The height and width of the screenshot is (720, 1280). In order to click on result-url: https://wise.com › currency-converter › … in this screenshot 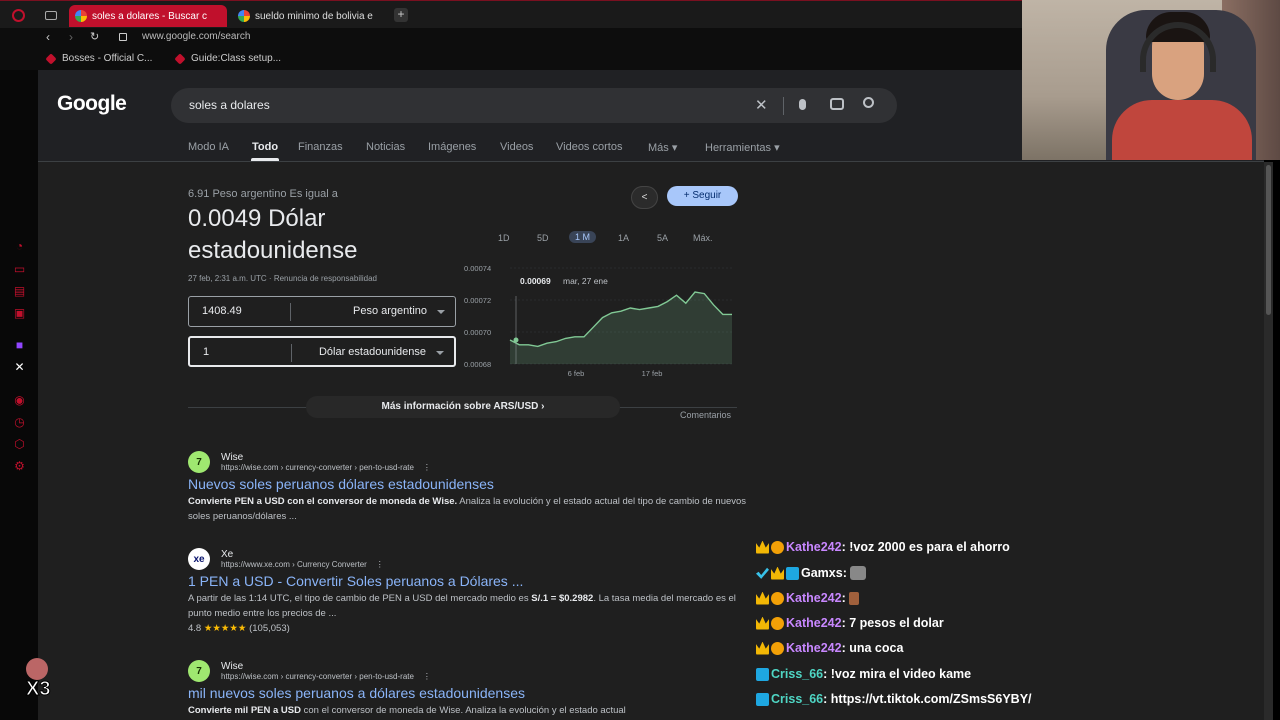, I will do `click(326, 676)`.